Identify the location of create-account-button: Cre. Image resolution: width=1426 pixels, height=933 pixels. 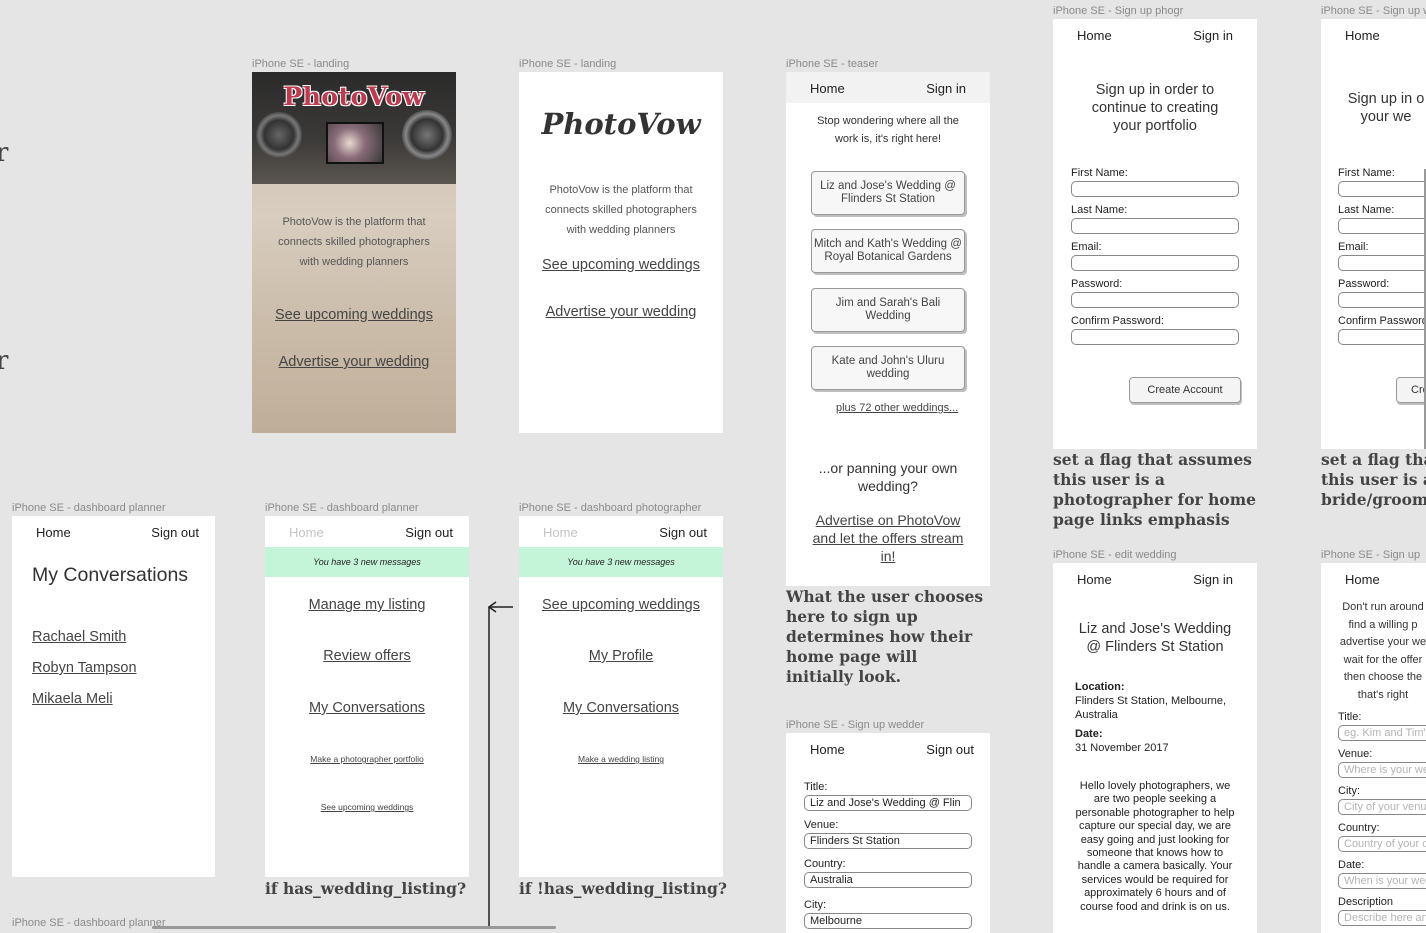
(1411, 390).